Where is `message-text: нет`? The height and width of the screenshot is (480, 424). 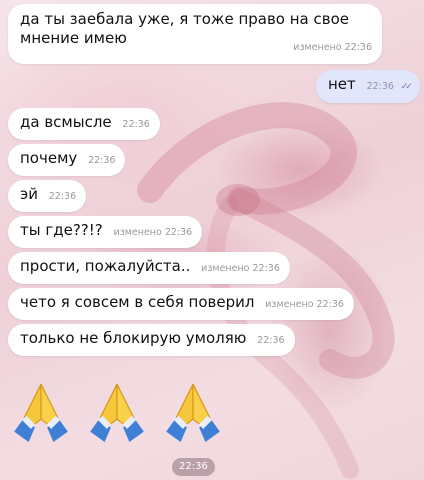 message-text: нет is located at coordinates (342, 84).